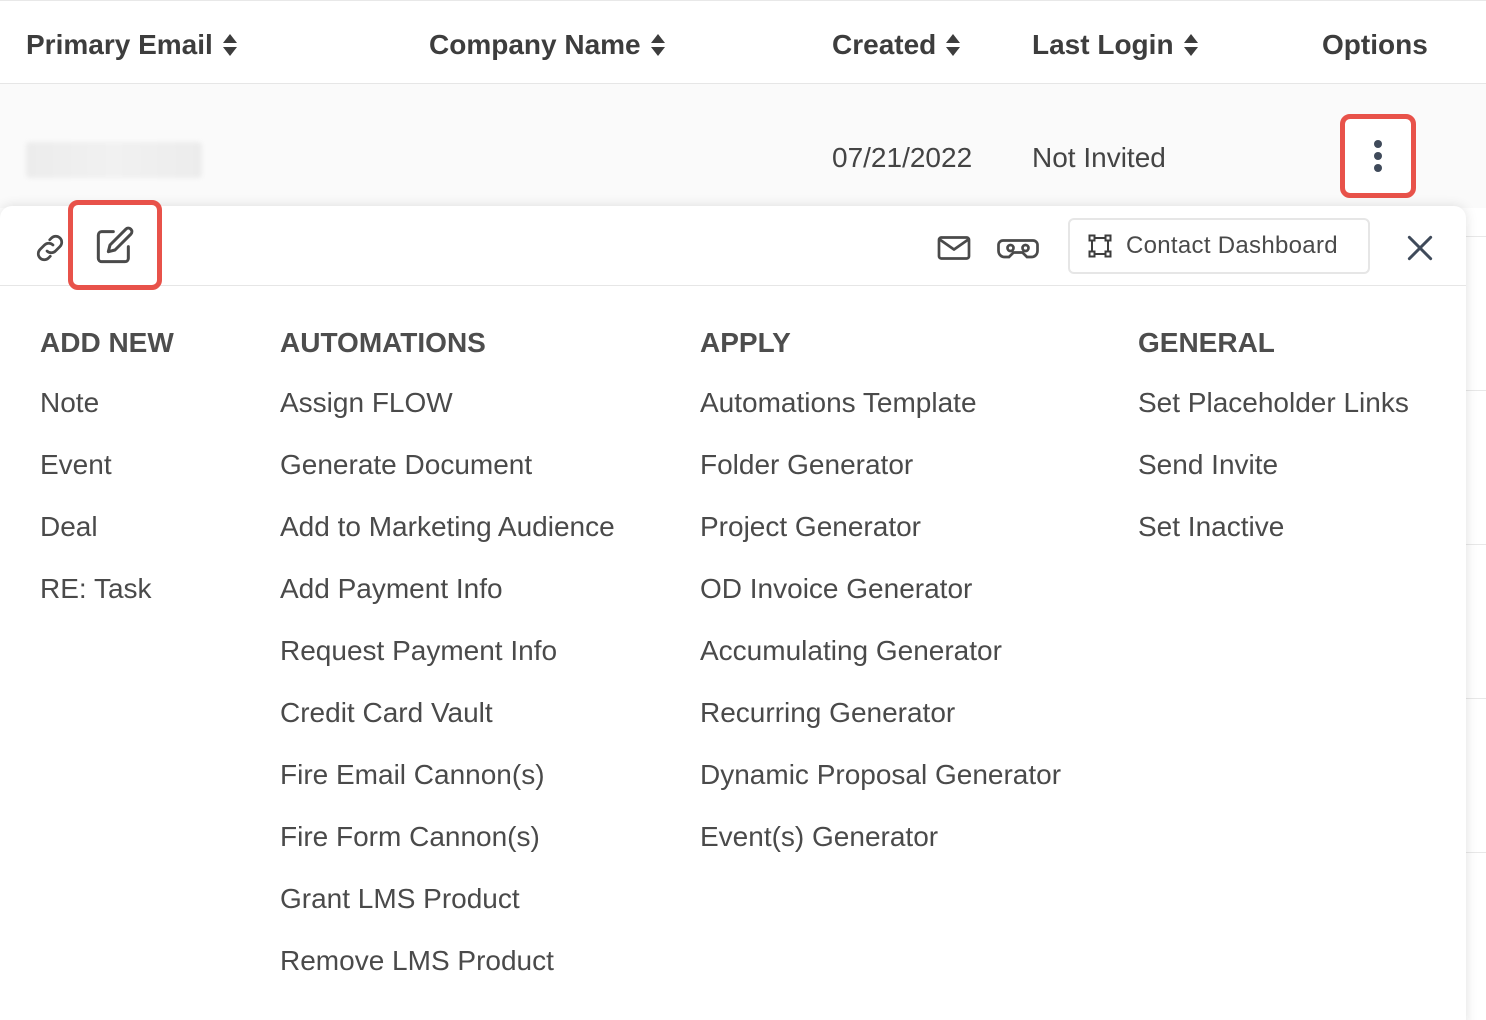  I want to click on more-vertical-icon, so click(1378, 156).